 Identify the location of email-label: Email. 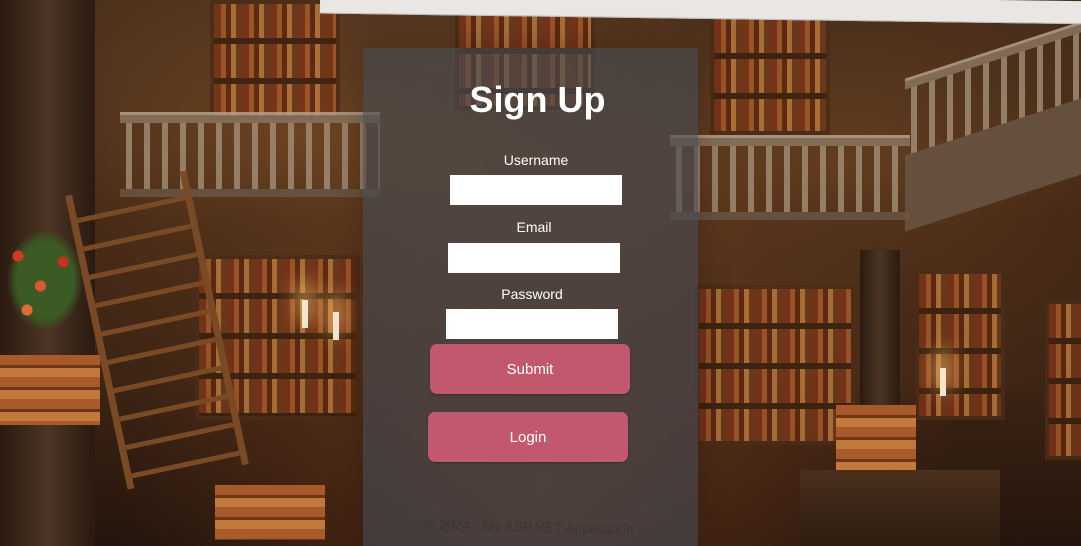
(534, 227).